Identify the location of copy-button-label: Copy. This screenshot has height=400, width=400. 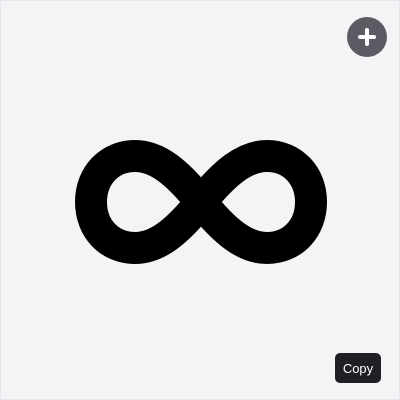
(358, 368).